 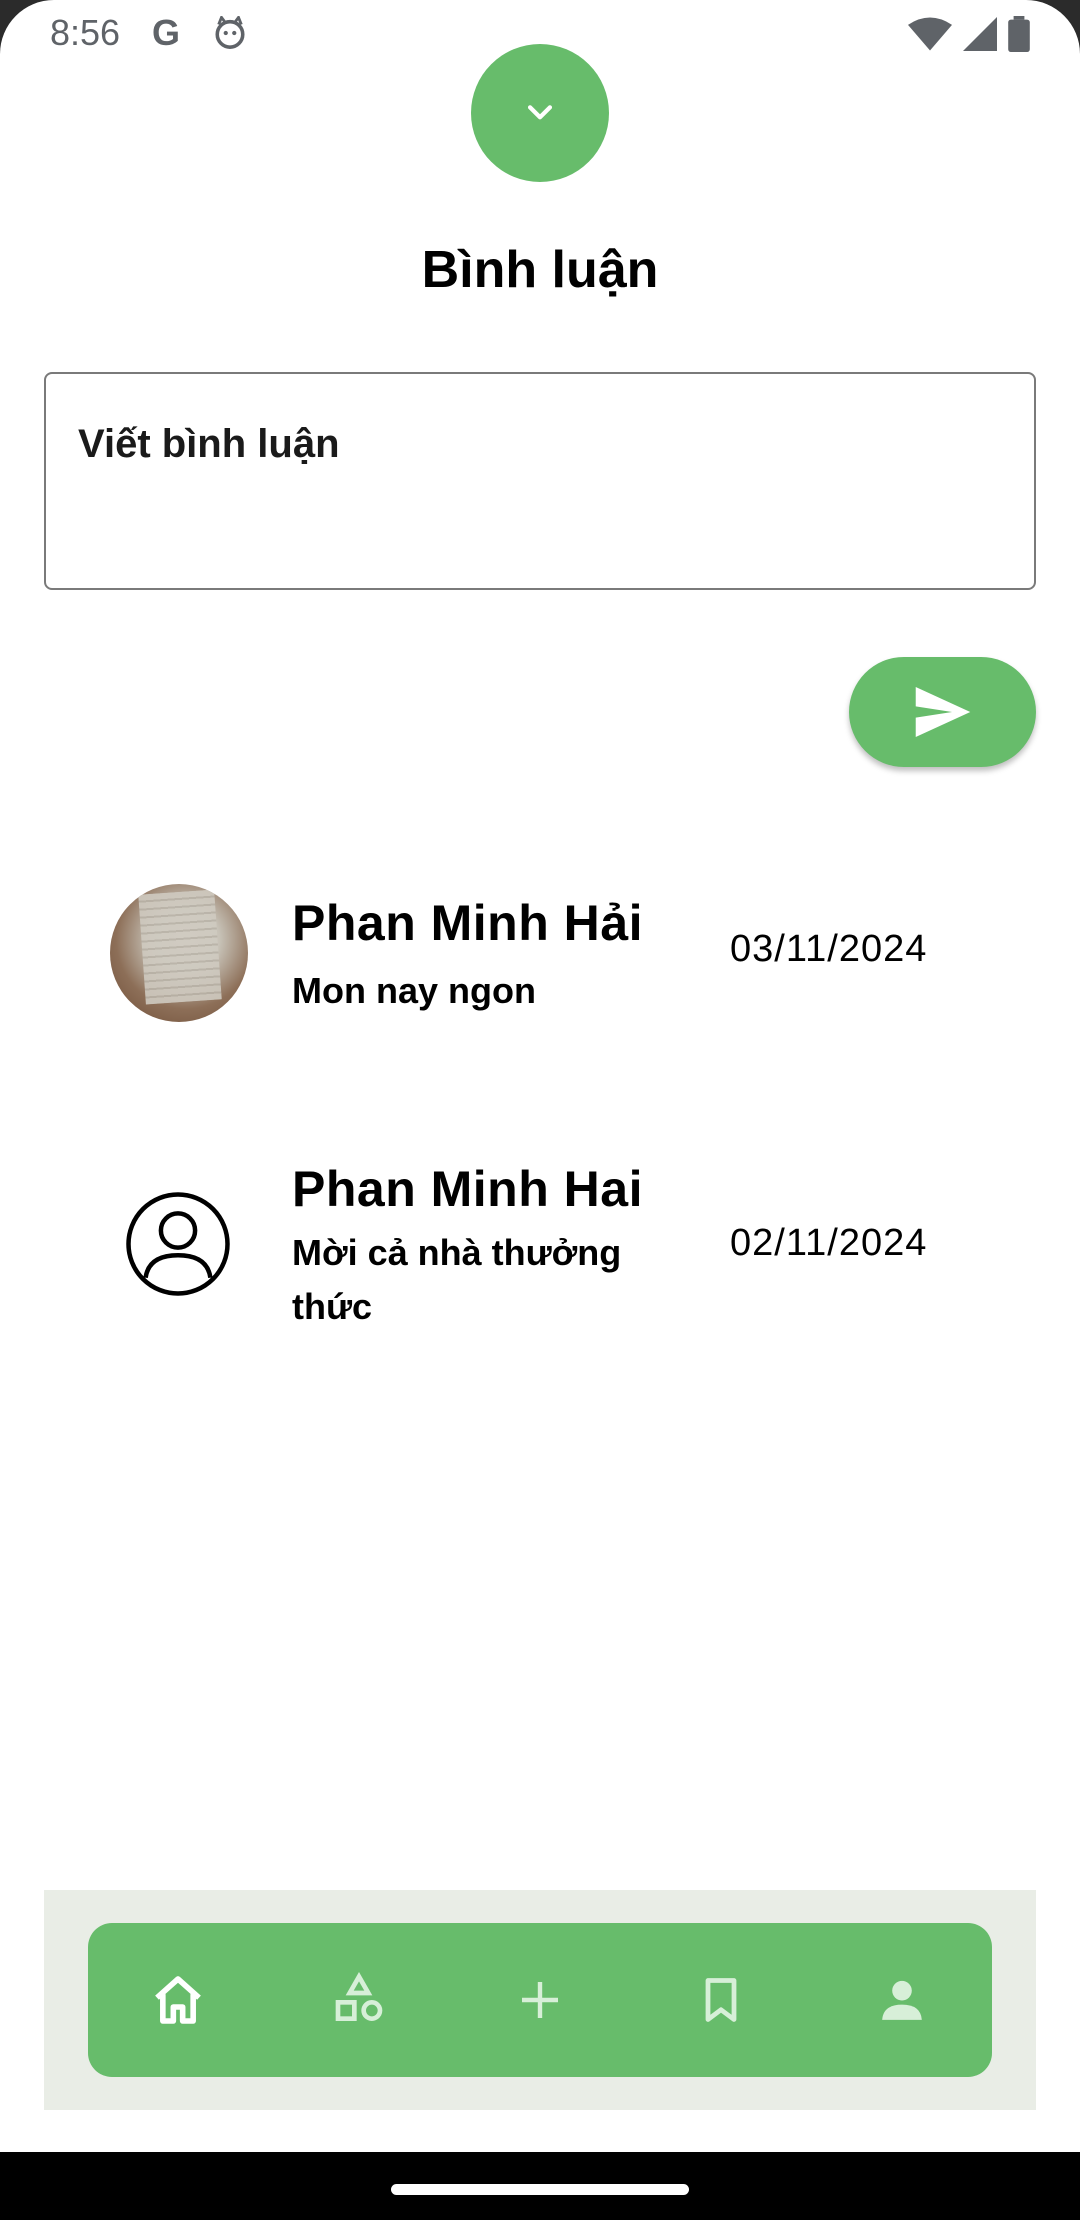 I want to click on dismiss-sheet-button, so click(x=540, y=113).